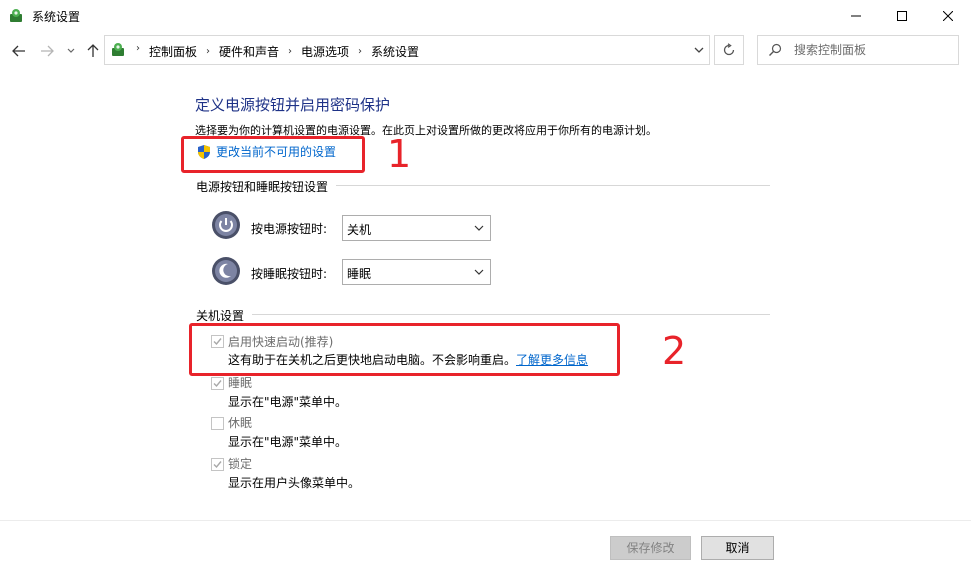  What do you see at coordinates (294, 483) in the screenshot?
I see `lock-option-description: 显示在用户头像菜单中。` at bounding box center [294, 483].